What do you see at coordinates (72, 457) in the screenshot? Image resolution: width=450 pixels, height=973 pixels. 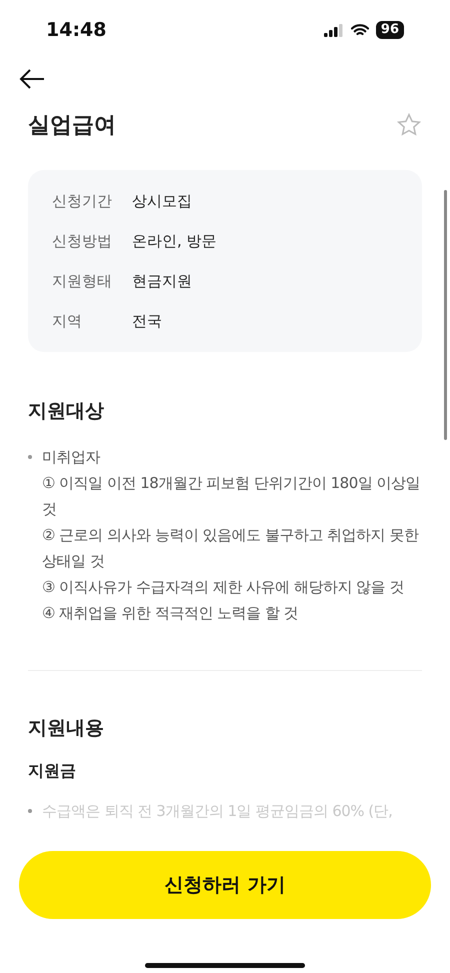 I see `bullet-text: 미취업자` at bounding box center [72, 457].